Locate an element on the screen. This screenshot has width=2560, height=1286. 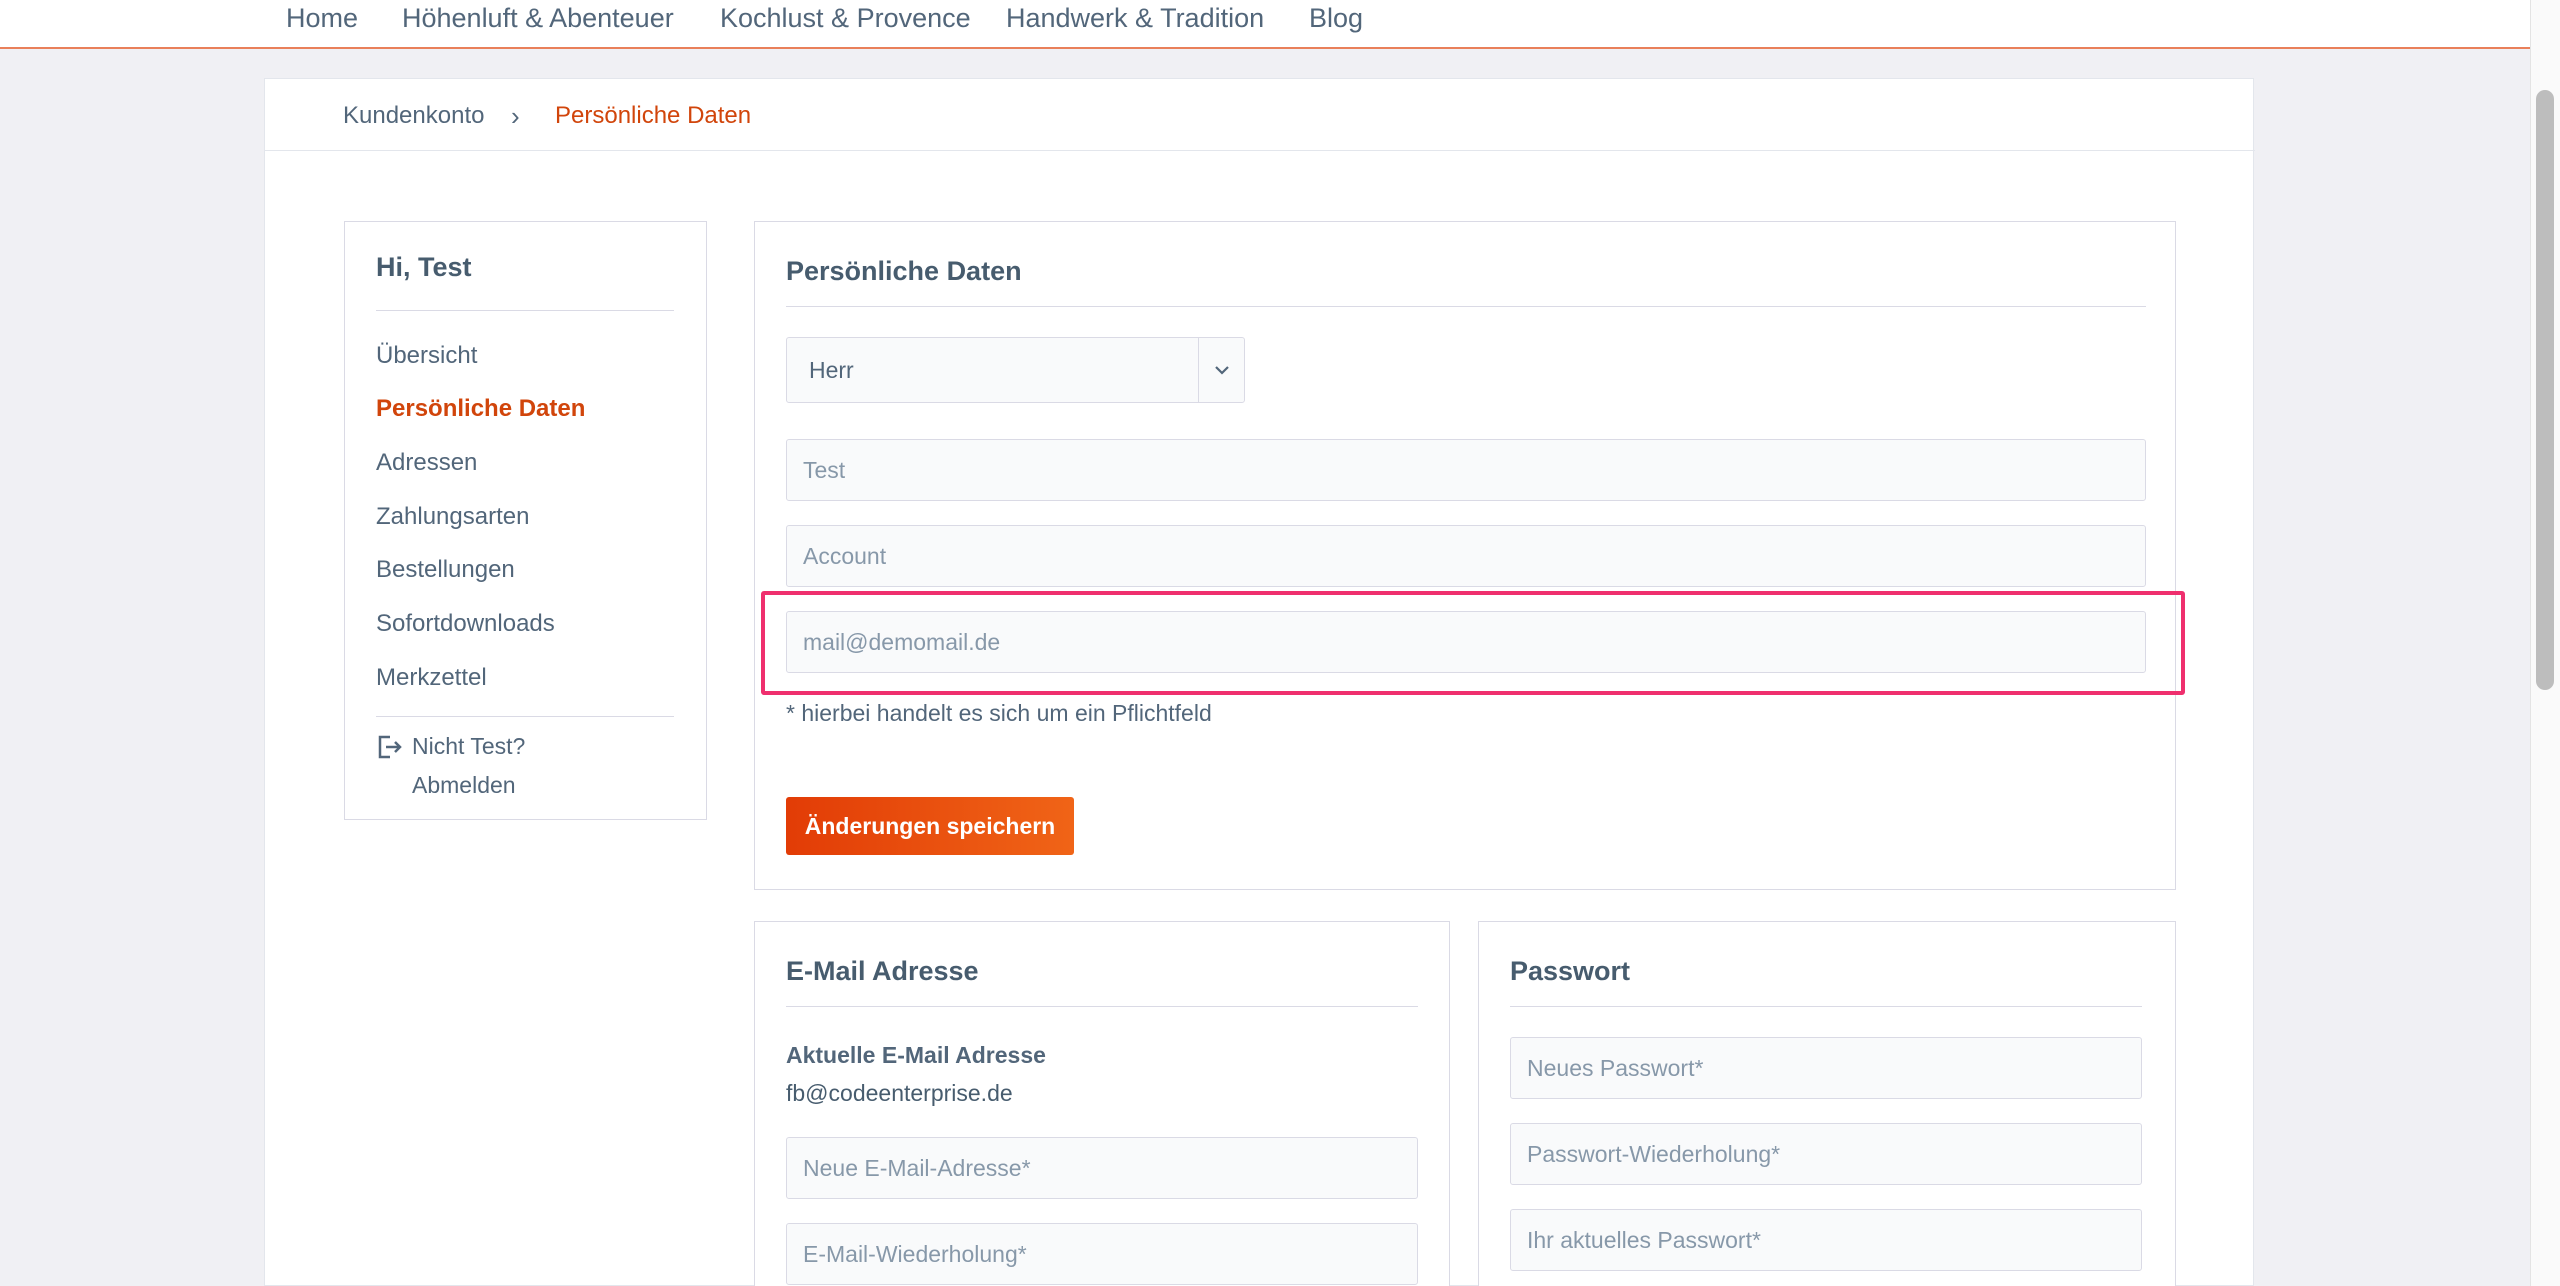
logout-question: Nicht Test? is located at coordinates (468, 746).